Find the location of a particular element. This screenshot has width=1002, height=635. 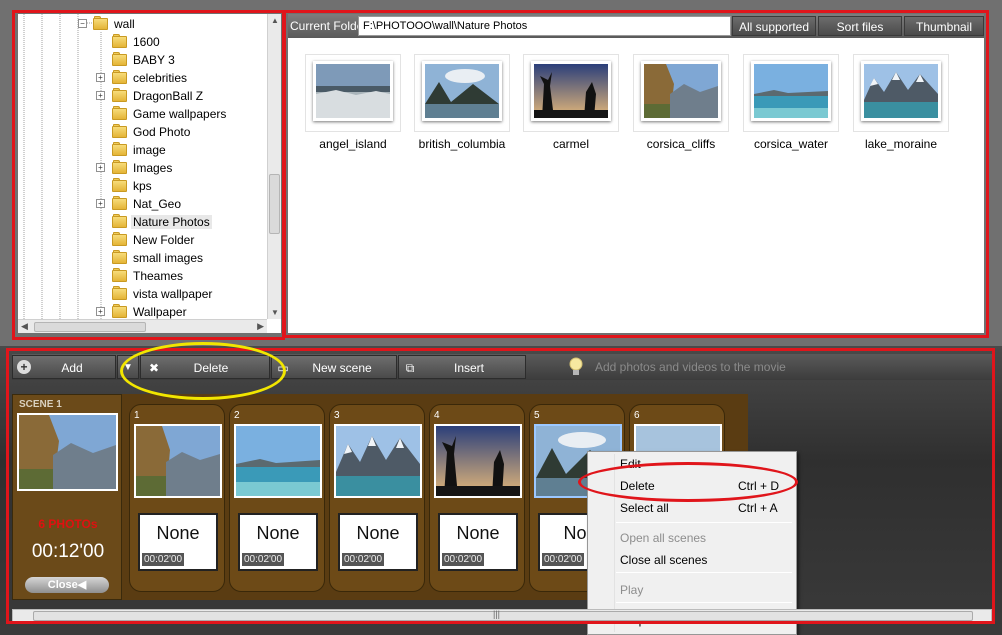

add-button: + Add is located at coordinates (64, 367).